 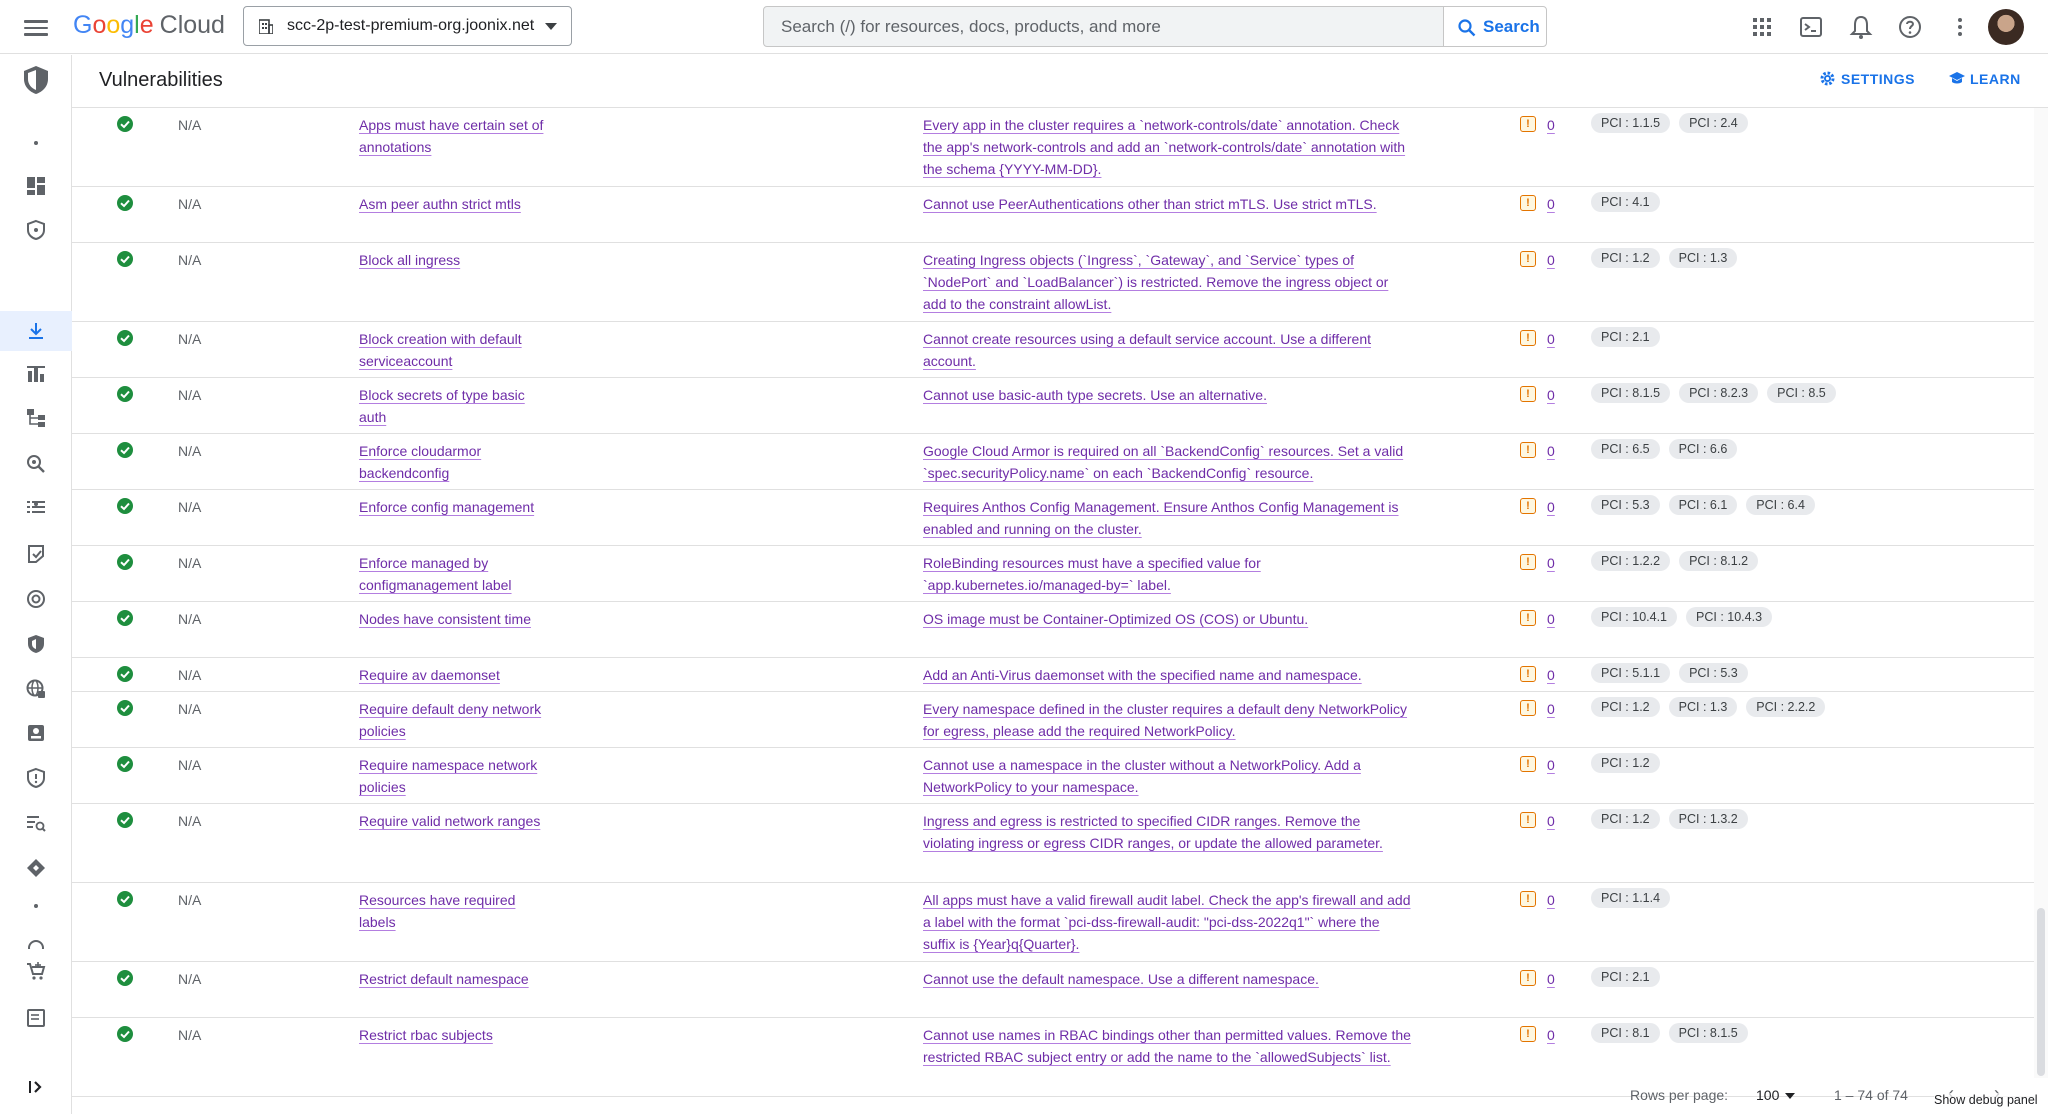 I want to click on release-notes-icon, so click(x=36, y=1018).